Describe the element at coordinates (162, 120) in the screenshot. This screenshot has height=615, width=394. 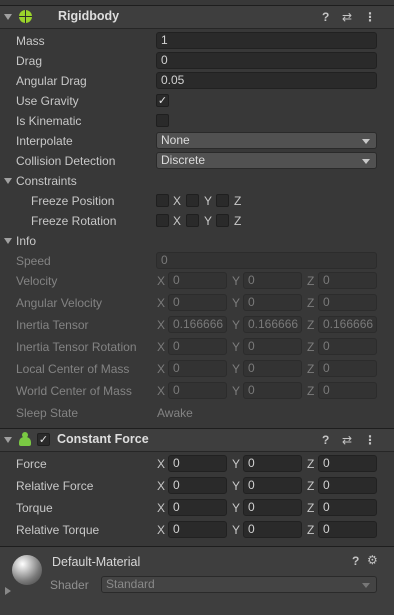
I see `is-kinematic-checkbox` at that location.